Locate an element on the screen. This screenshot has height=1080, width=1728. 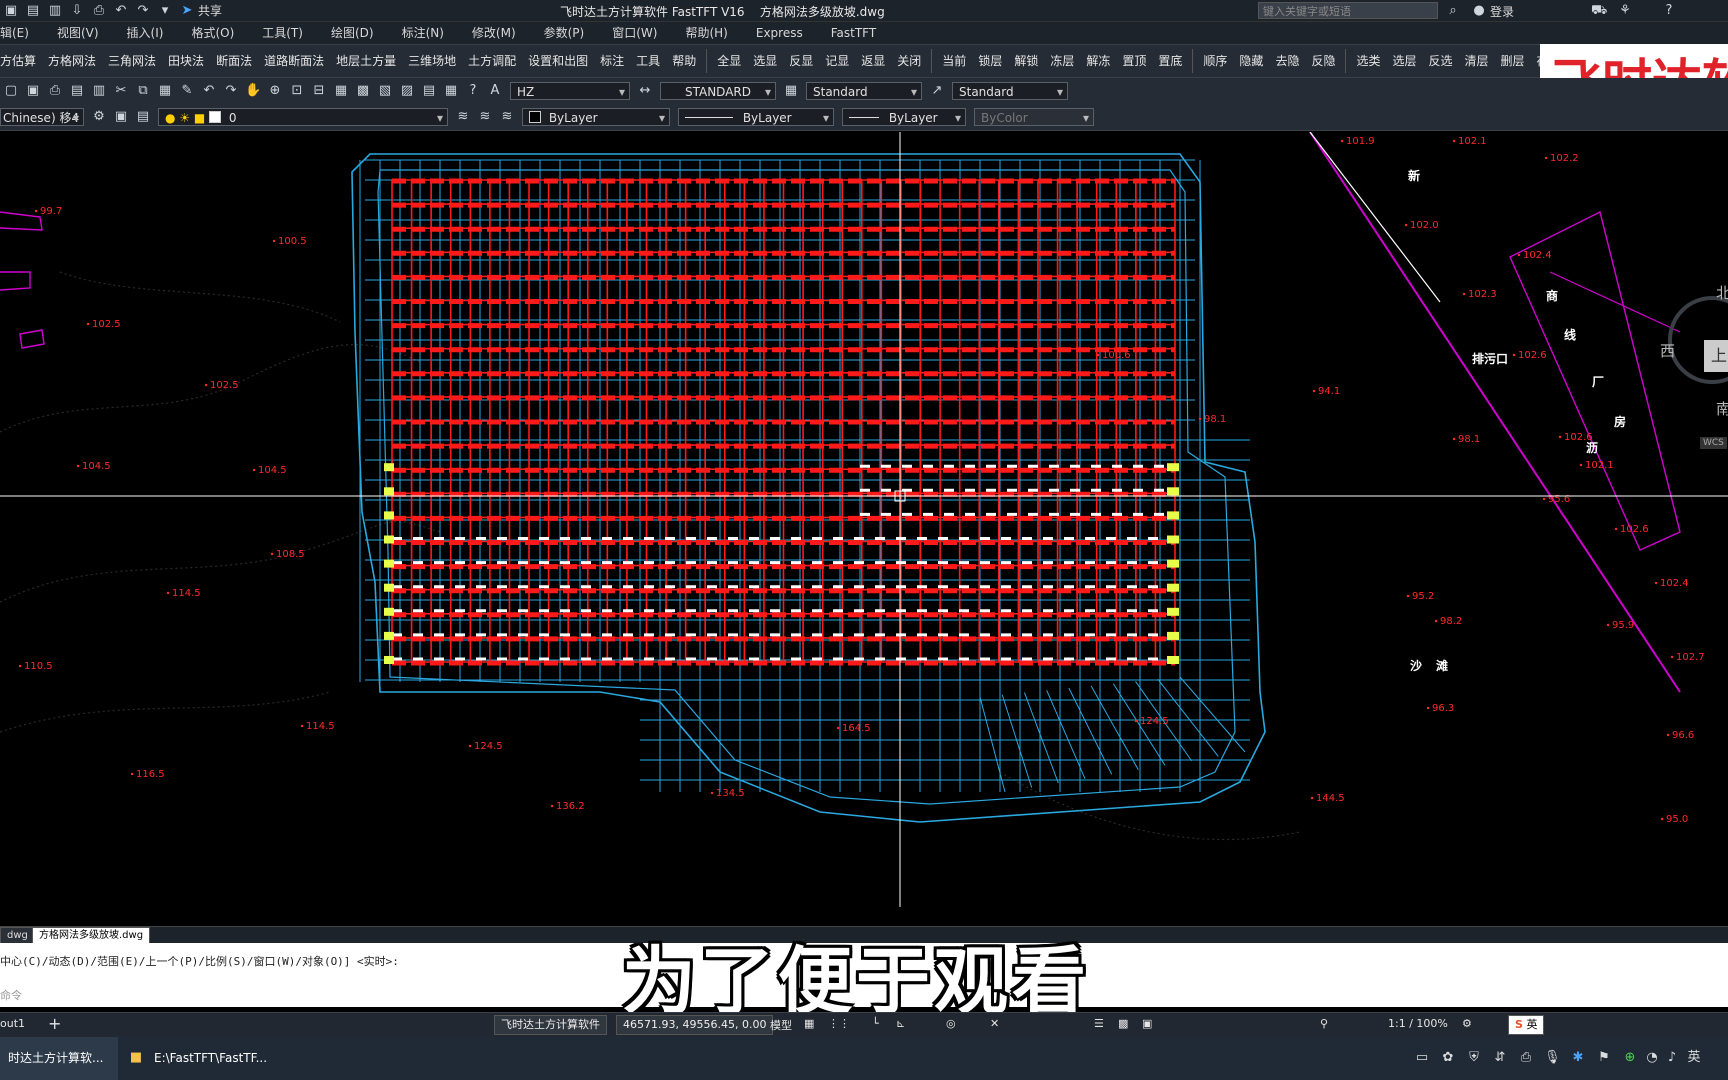
ribbon-layer-freeze: 冻层 is located at coordinates (1062, 61).